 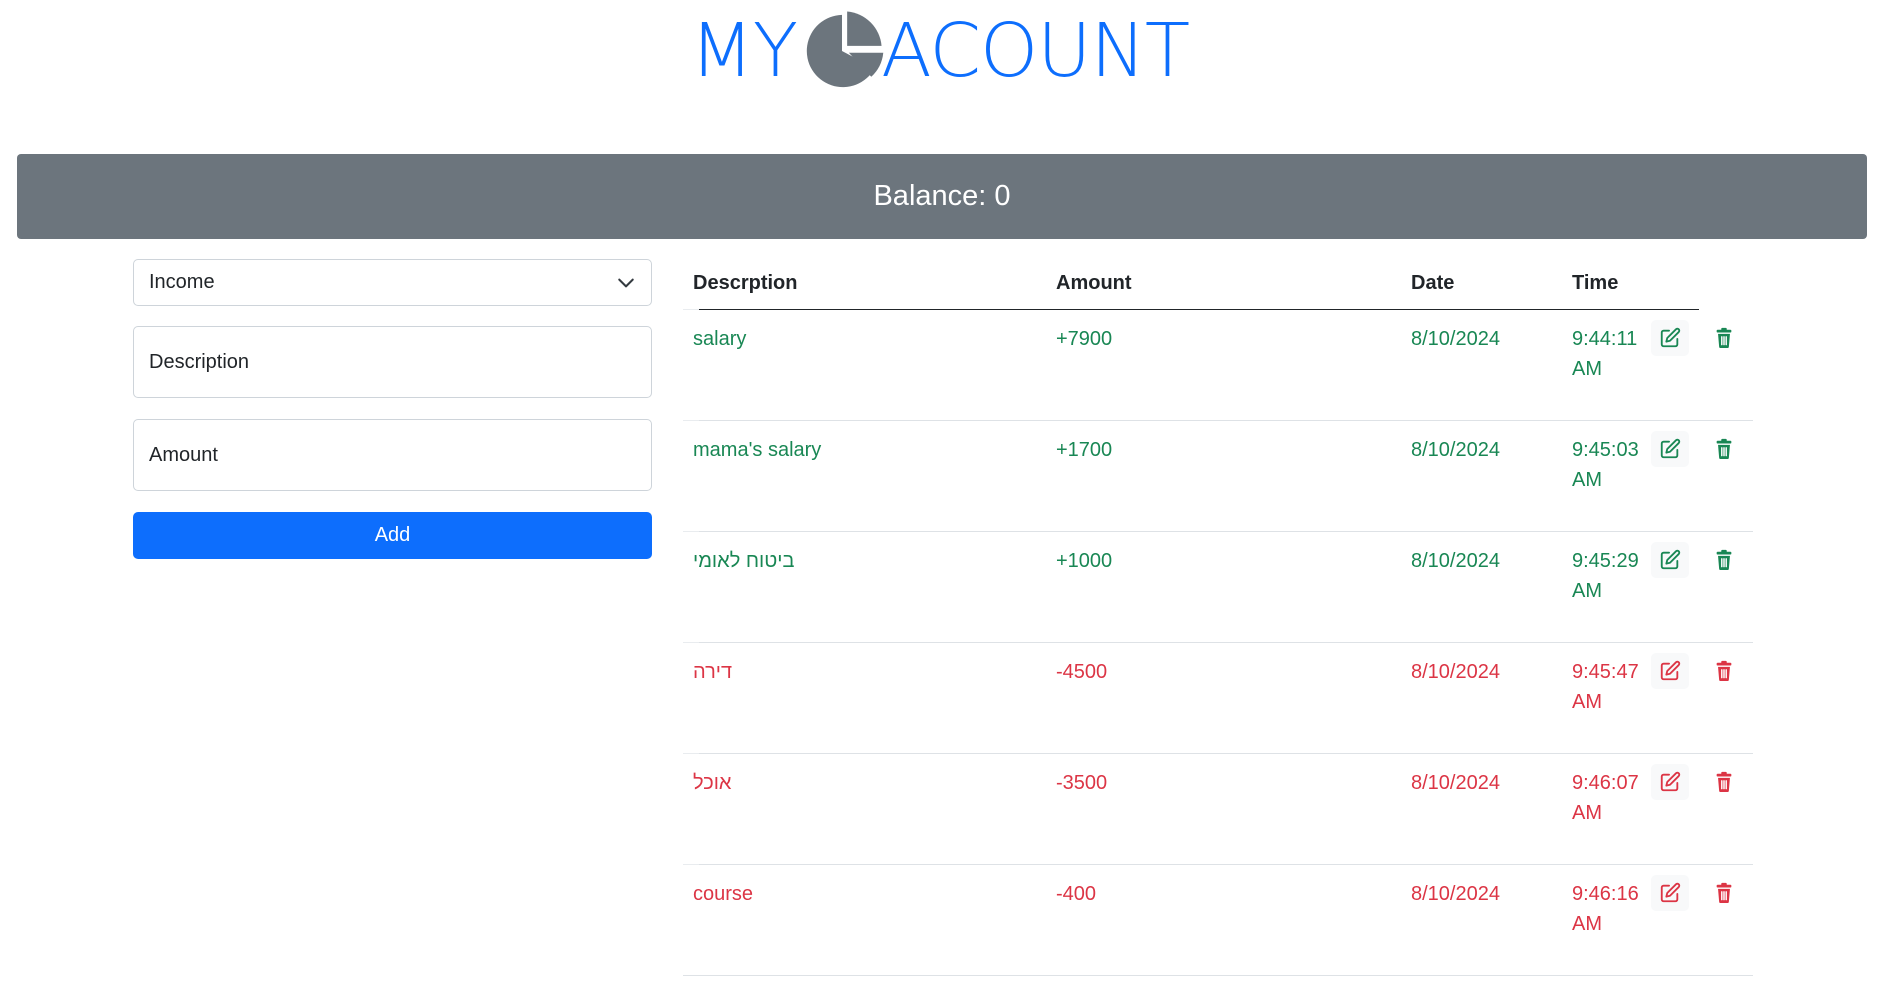 What do you see at coordinates (1605, 354) in the screenshot?
I see `row-time: 9:44:11 AM` at bounding box center [1605, 354].